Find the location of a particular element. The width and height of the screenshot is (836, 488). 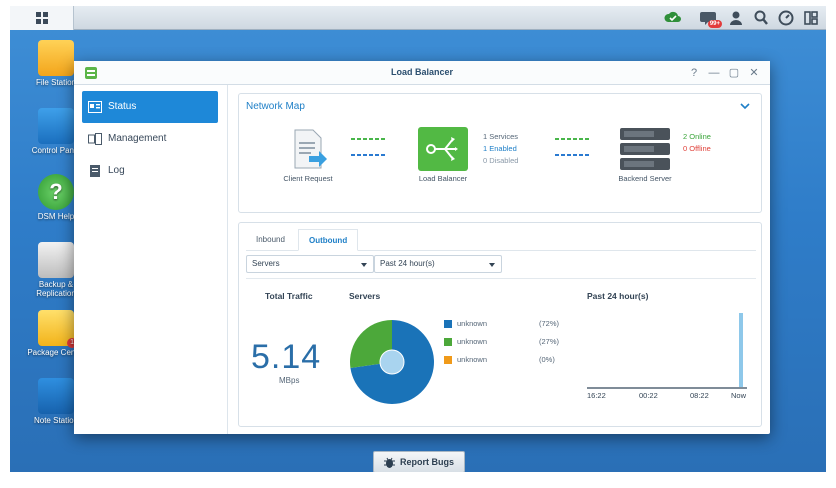

x-tick-label: 16:22 is located at coordinates (596, 395).